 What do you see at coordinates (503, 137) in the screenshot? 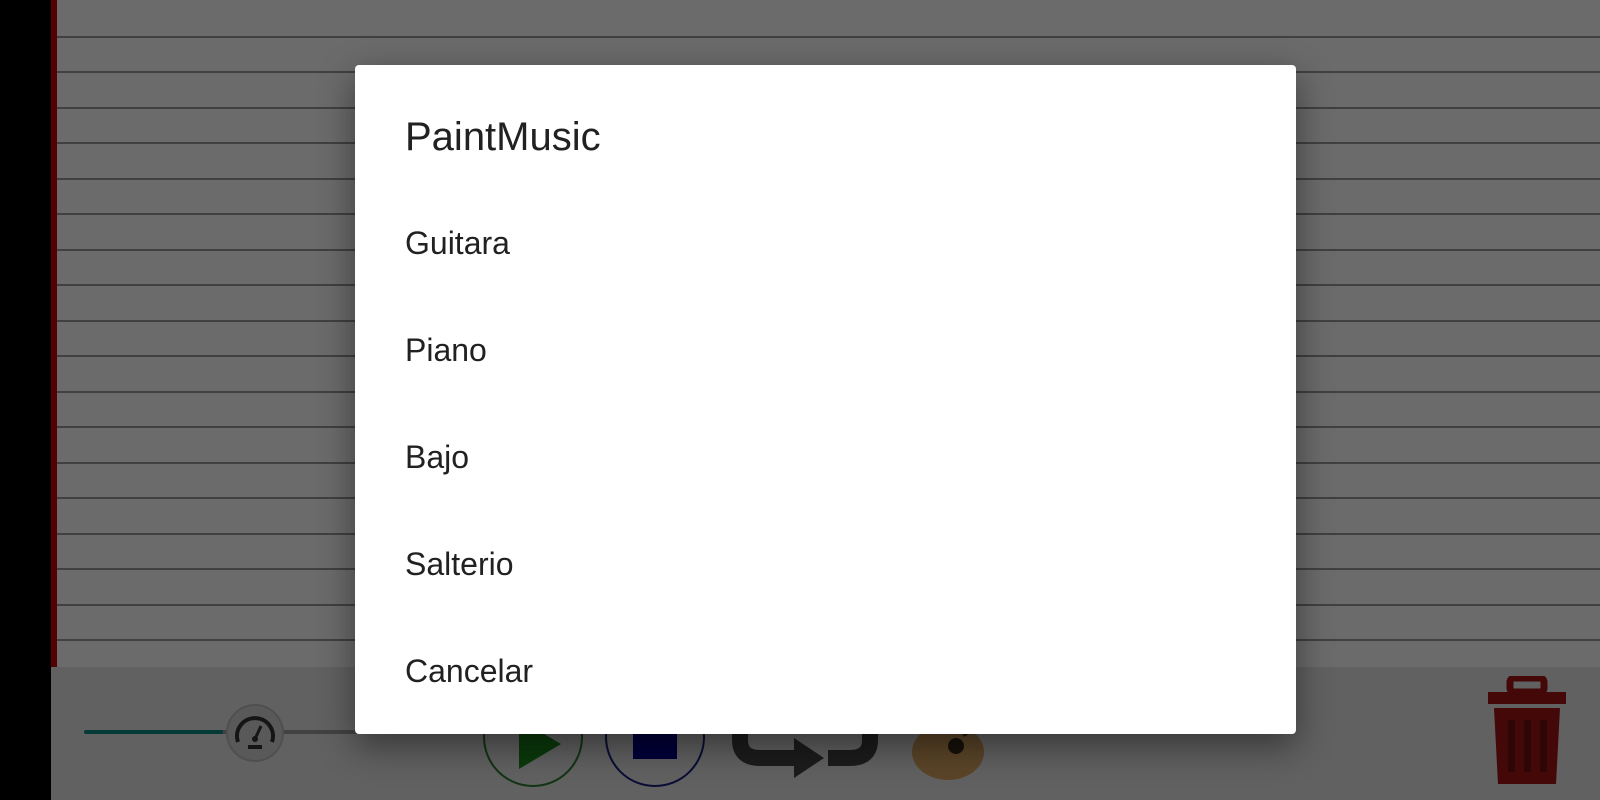
I see `dialog-title: PaintMusic` at bounding box center [503, 137].